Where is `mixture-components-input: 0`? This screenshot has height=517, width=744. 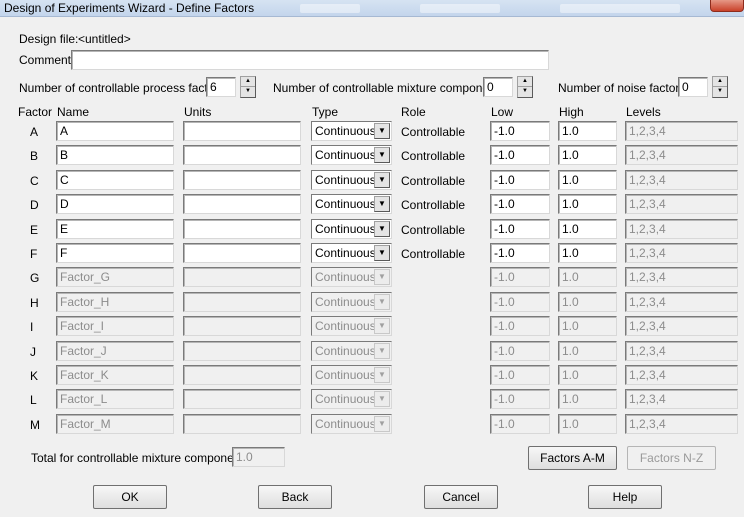 mixture-components-input: 0 is located at coordinates (498, 87).